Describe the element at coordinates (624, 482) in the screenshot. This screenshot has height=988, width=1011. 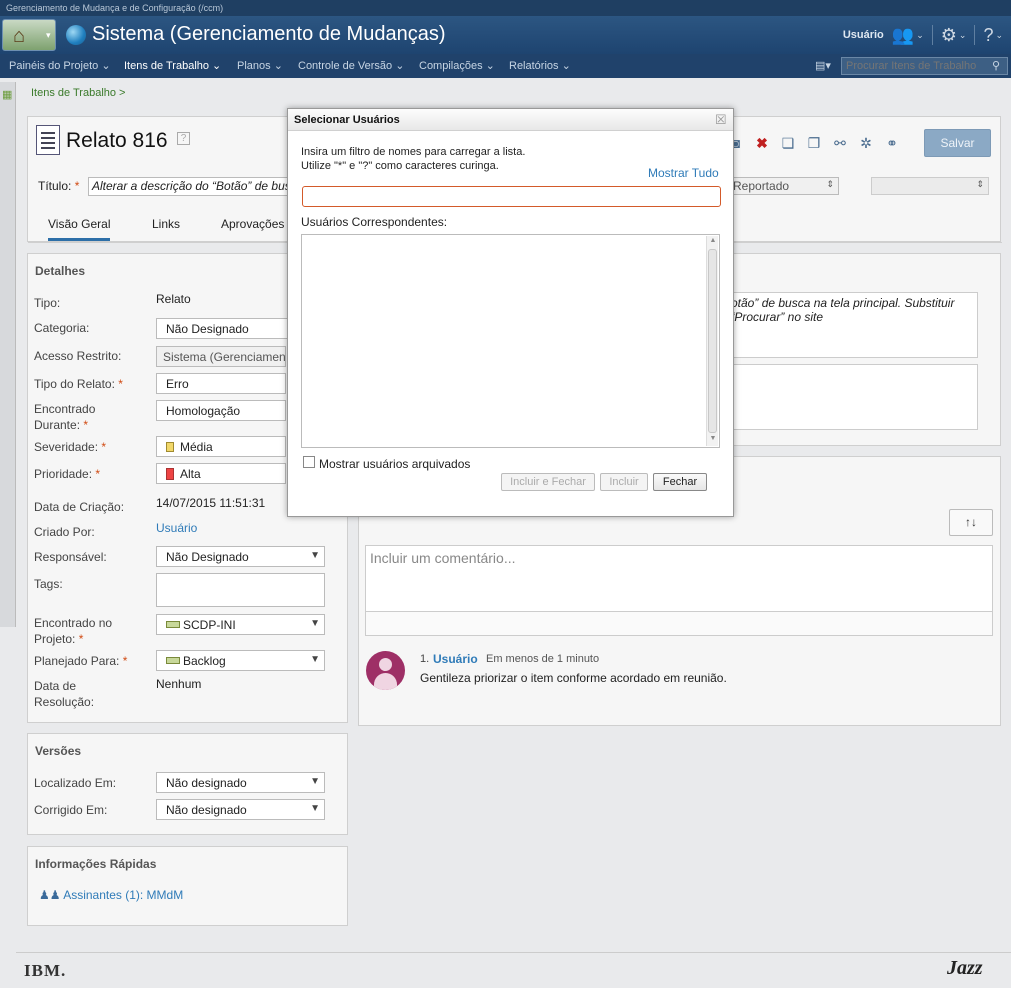
I see `include-button: Incluir` at that location.